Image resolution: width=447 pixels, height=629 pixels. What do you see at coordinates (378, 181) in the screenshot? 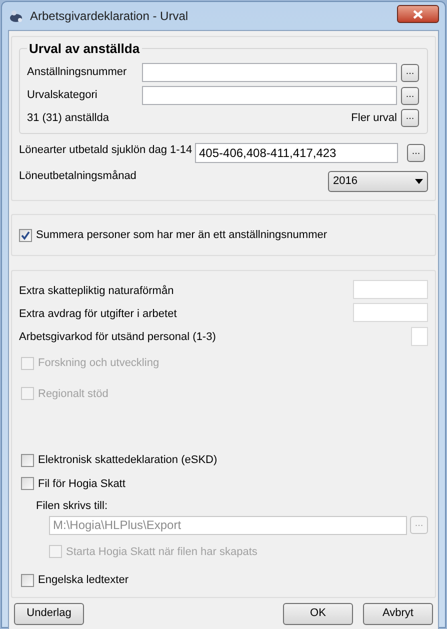
I see `month-dropdown: 2016` at bounding box center [378, 181].